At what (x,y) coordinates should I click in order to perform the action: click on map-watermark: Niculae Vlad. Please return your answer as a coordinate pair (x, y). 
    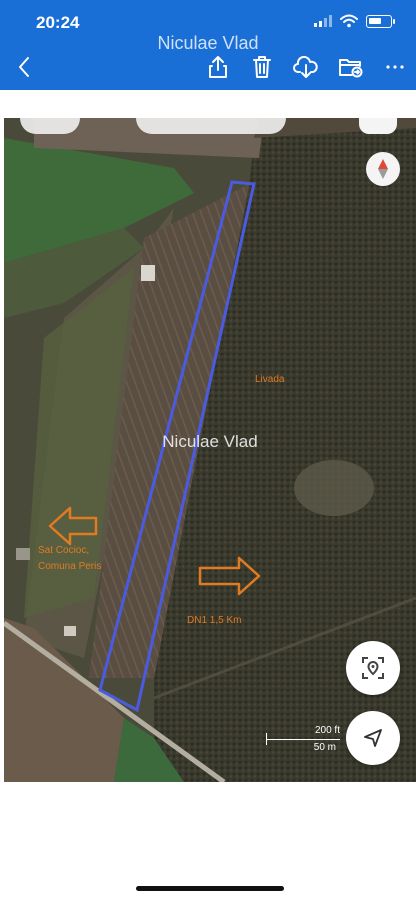
    Looking at the image, I should click on (210, 441).